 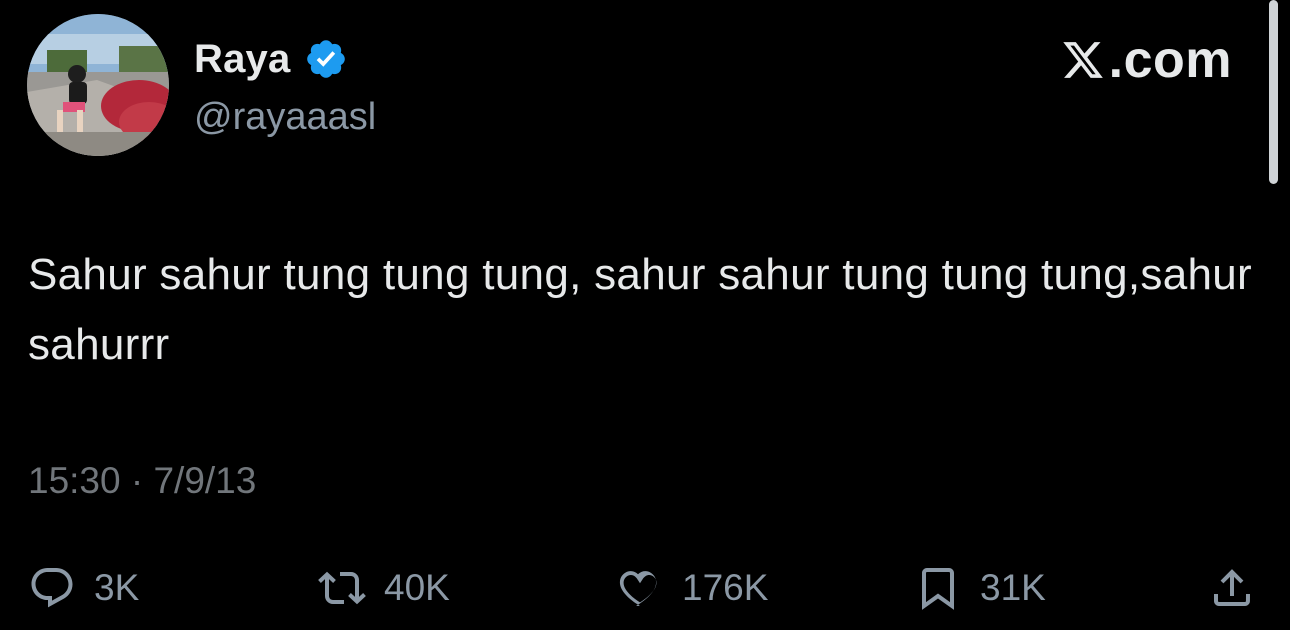 I want to click on heart-icon, so click(x=640, y=588).